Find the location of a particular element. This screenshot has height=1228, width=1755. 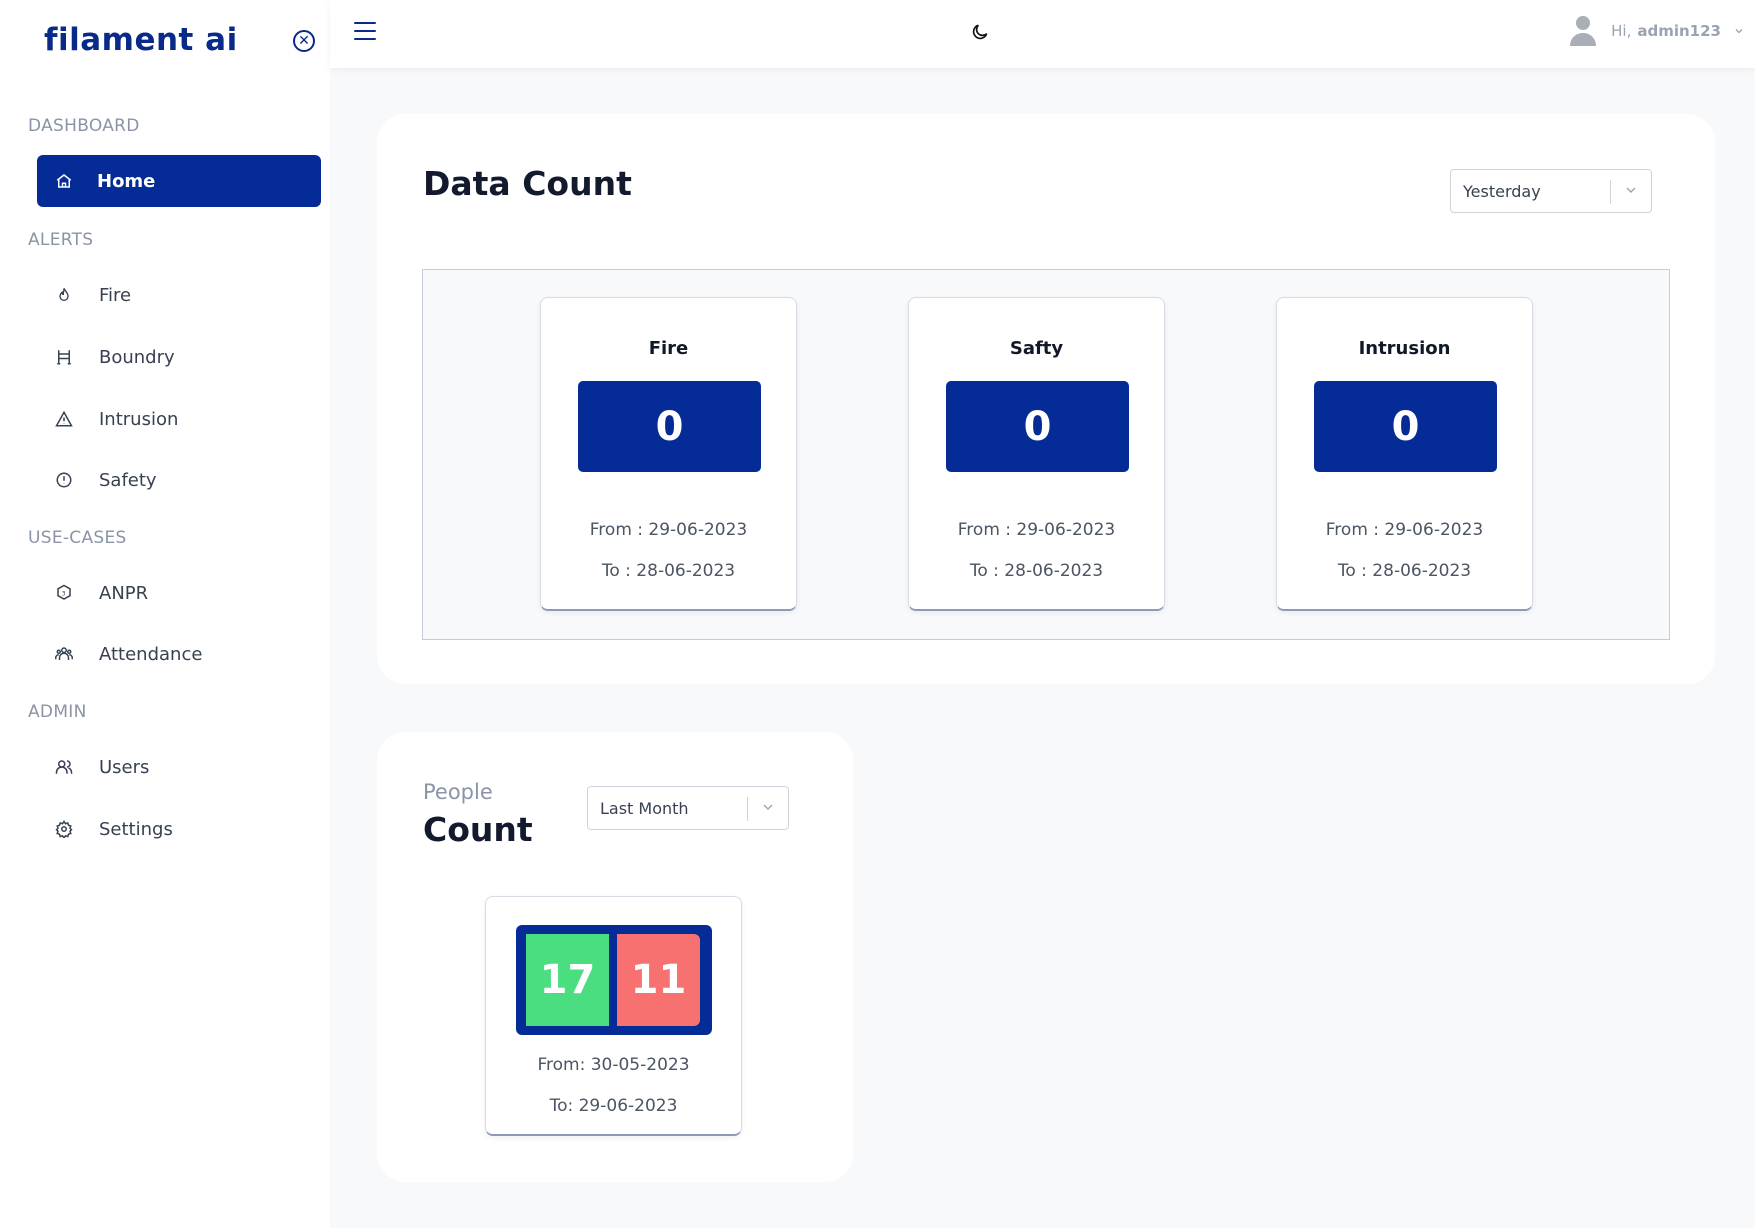

user-menu: Hi, admin123 is located at coordinates (1657, 31).